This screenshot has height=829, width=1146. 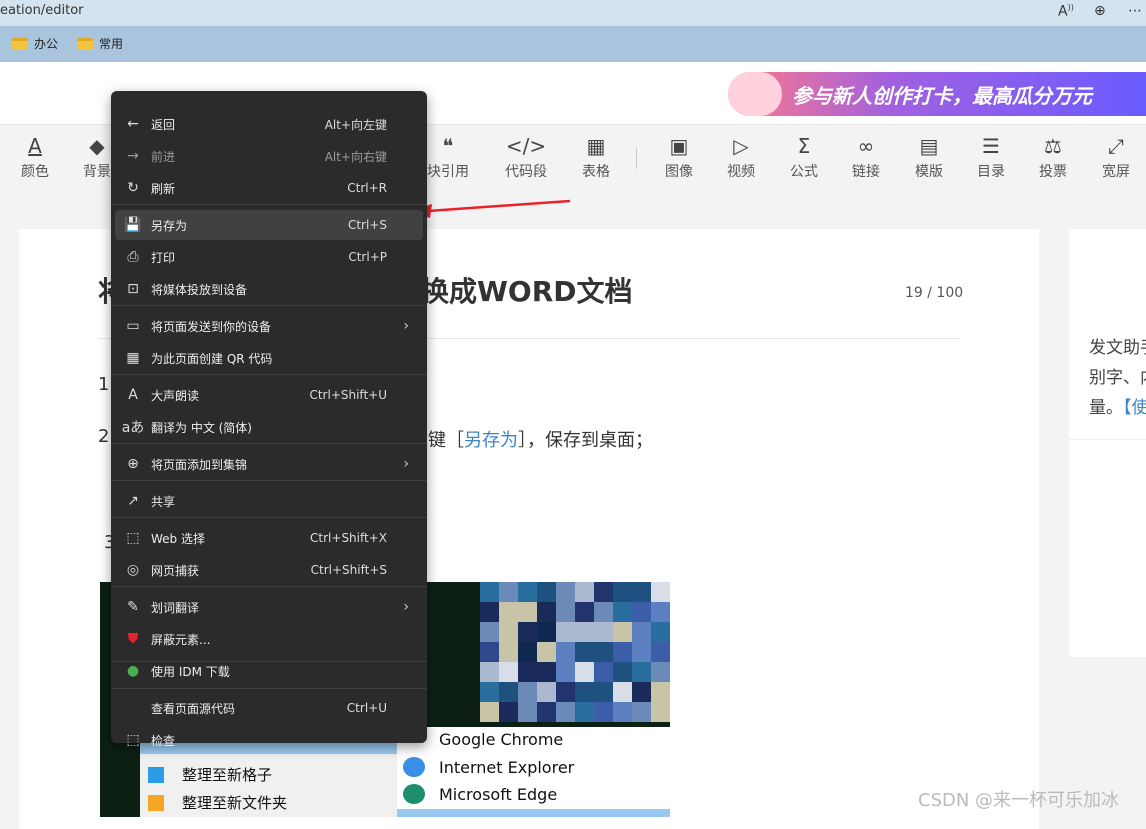 I want to click on address-bar: eation/editor A)) ⊕ ⋯, so click(x=573, y=13).